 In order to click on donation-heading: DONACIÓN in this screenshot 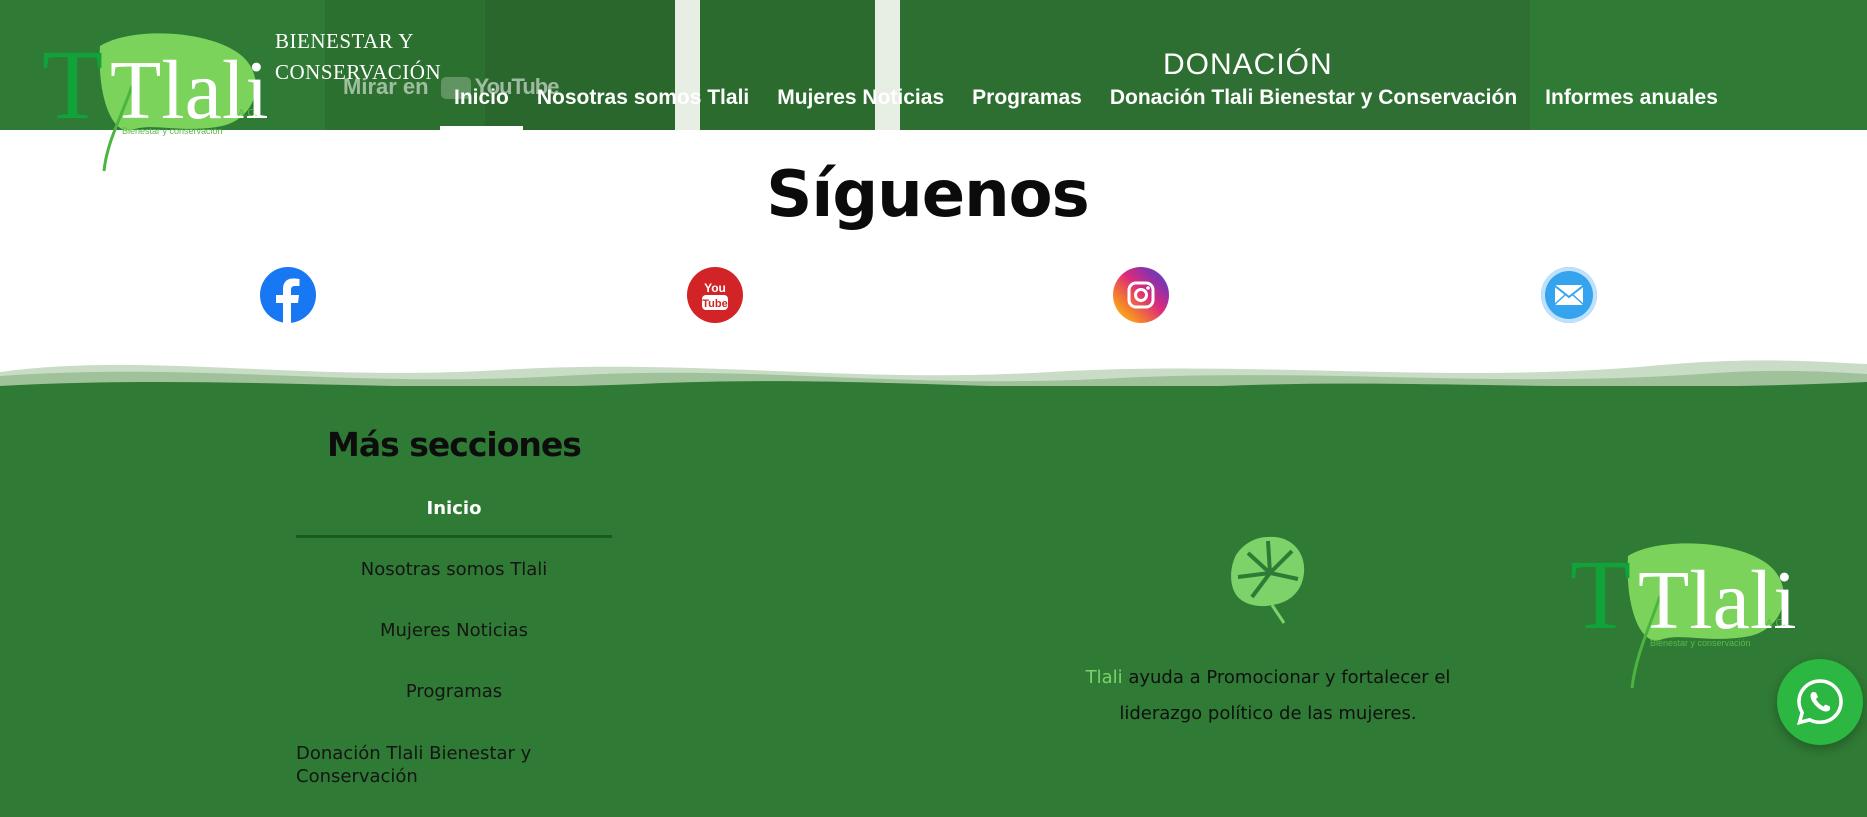, I will do `click(1248, 64)`.